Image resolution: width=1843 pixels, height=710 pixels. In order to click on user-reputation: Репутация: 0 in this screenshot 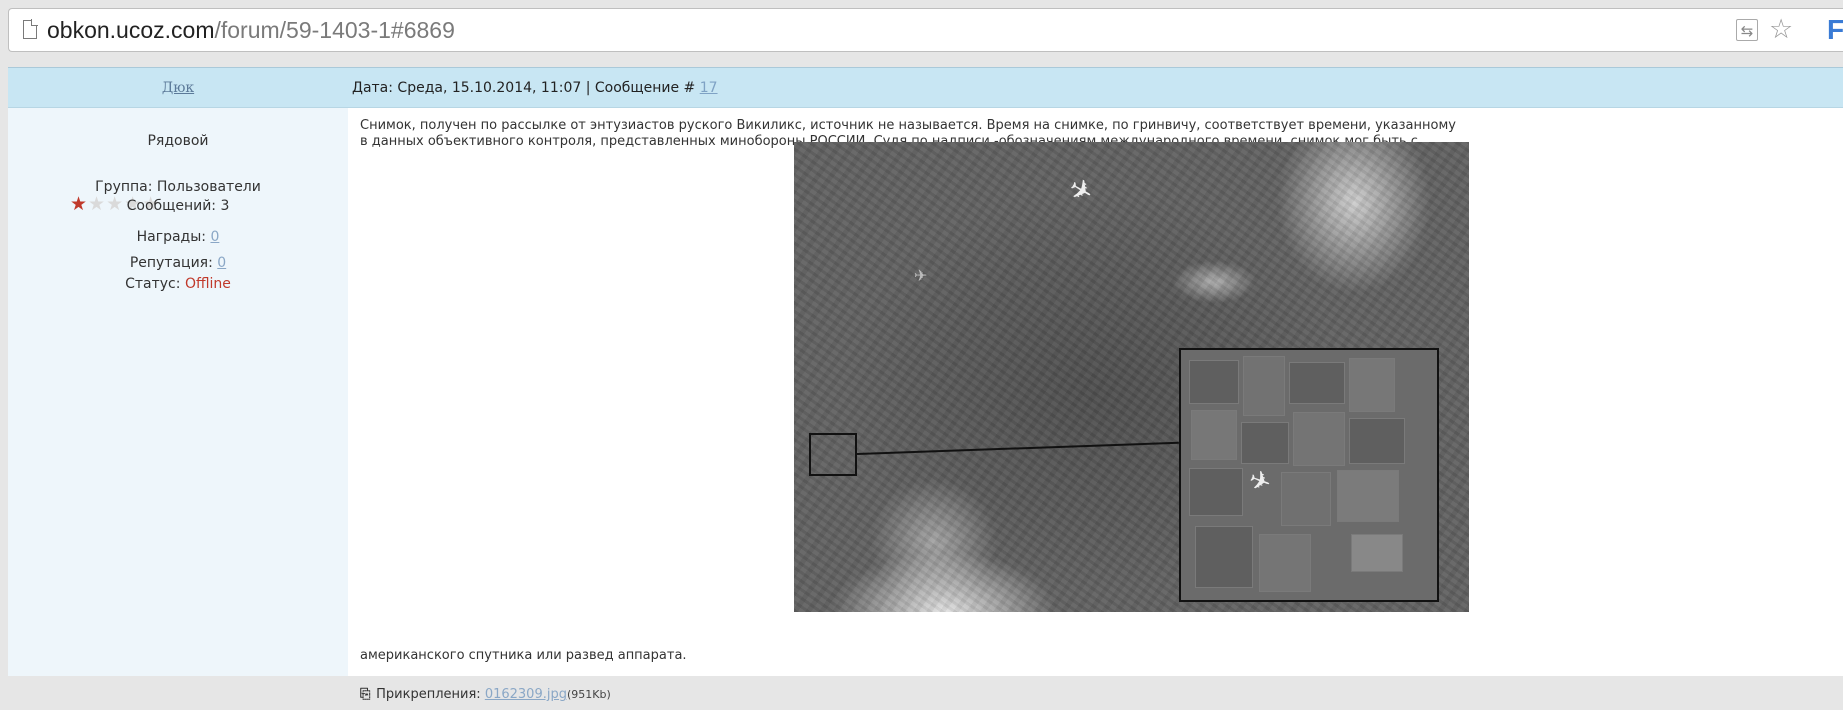, I will do `click(178, 263)`.